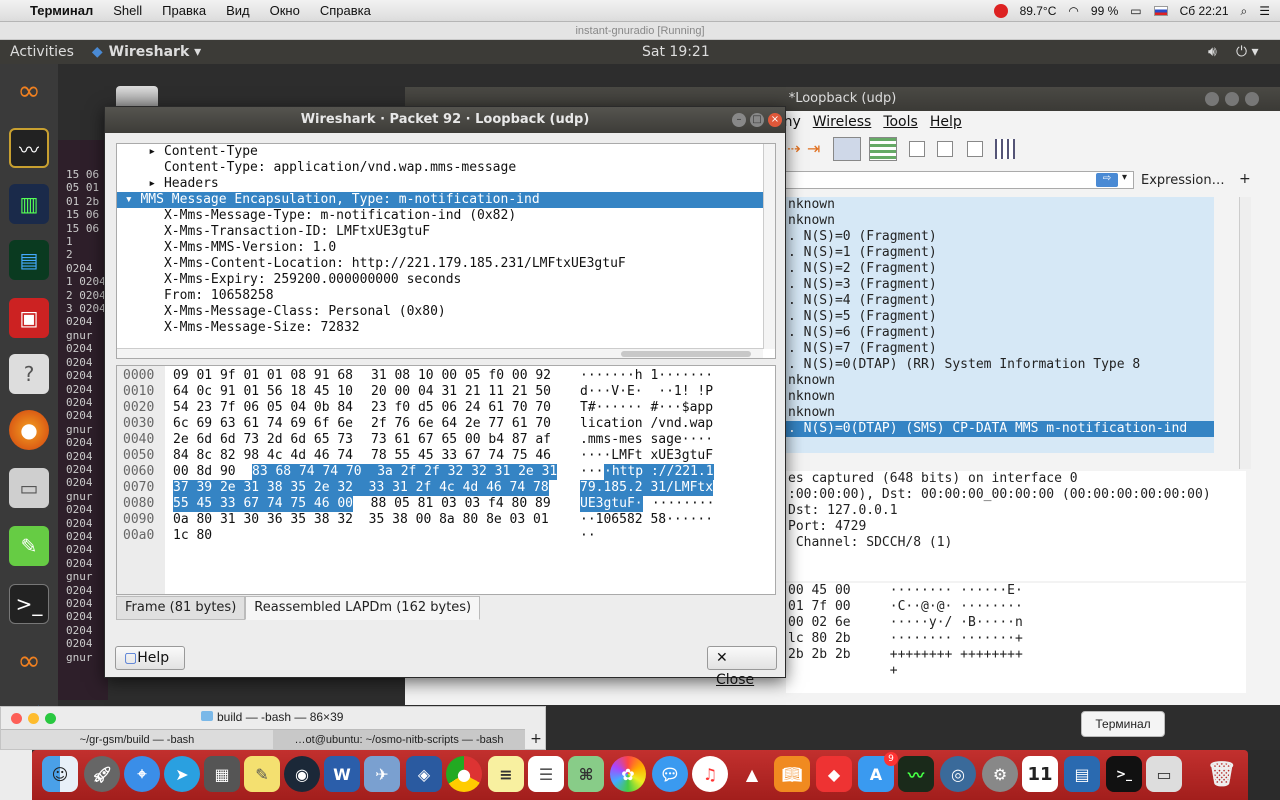 The image size is (1280, 800). I want to click on packet-list-scrollbar, so click(1245, 333).